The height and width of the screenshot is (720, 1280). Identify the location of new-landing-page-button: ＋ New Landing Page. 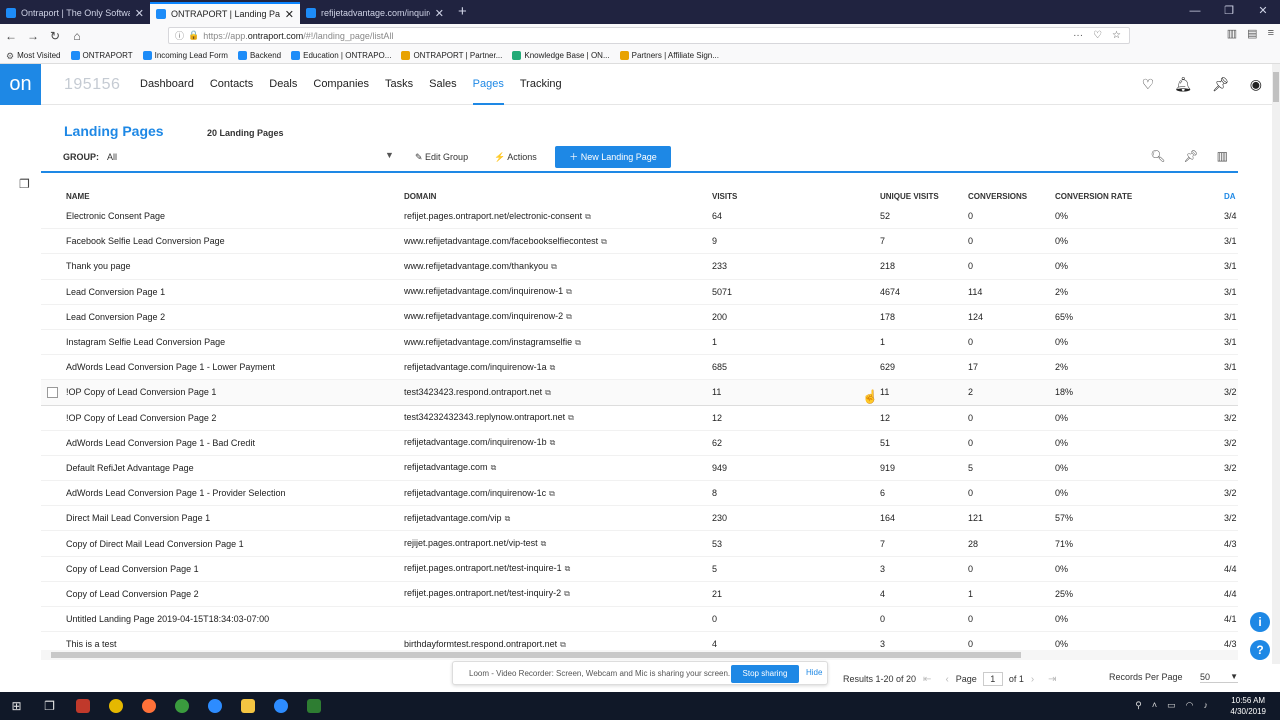
(613, 157).